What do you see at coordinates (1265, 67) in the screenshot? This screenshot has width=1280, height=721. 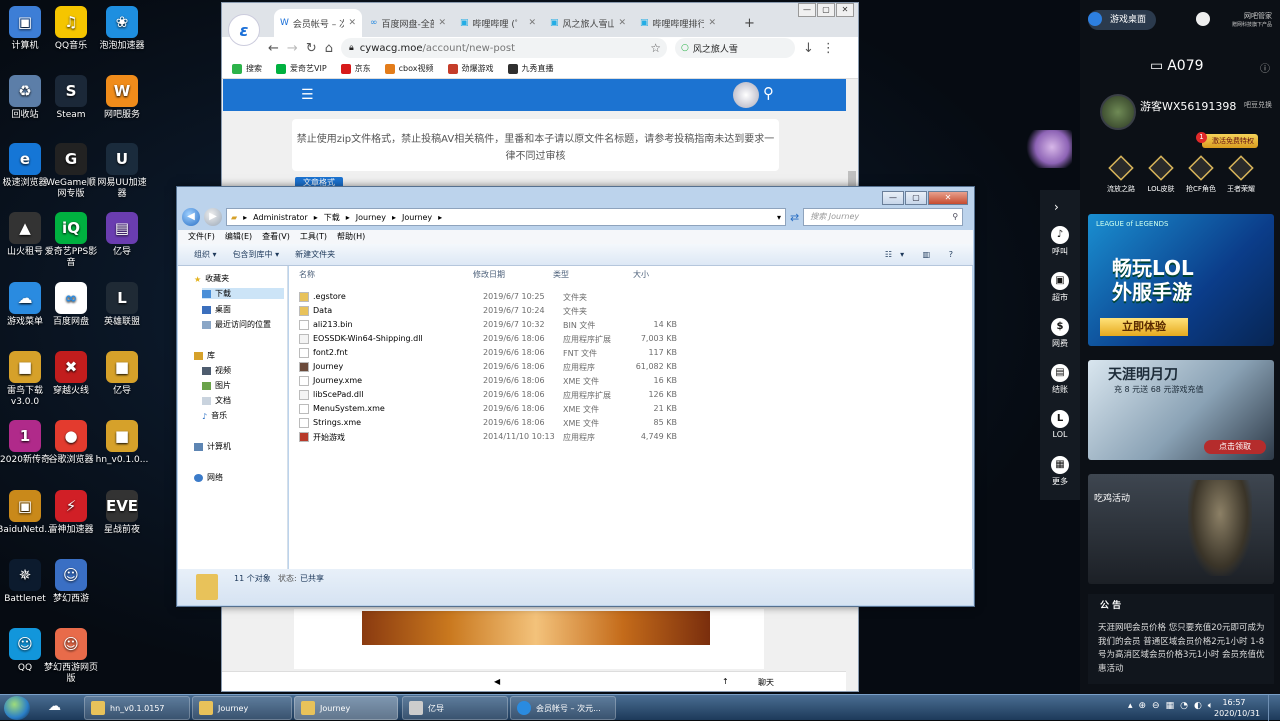 I see `info-icon: ⓘ` at bounding box center [1265, 67].